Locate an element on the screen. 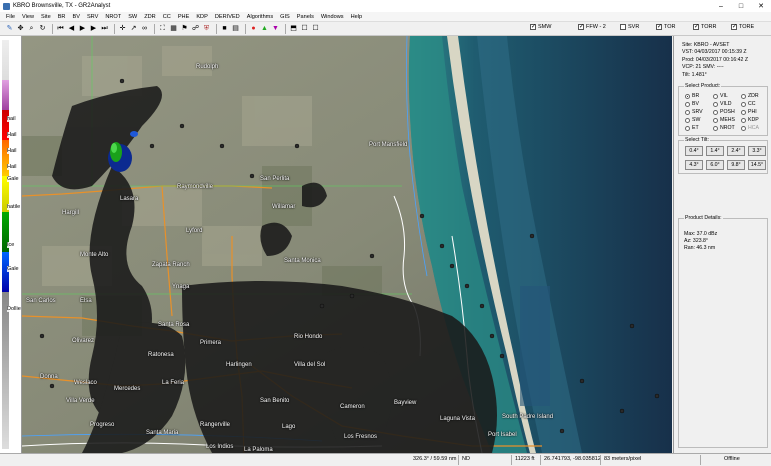 This screenshot has width=771, height=466. tilt-button: 9.8° is located at coordinates (736, 165).